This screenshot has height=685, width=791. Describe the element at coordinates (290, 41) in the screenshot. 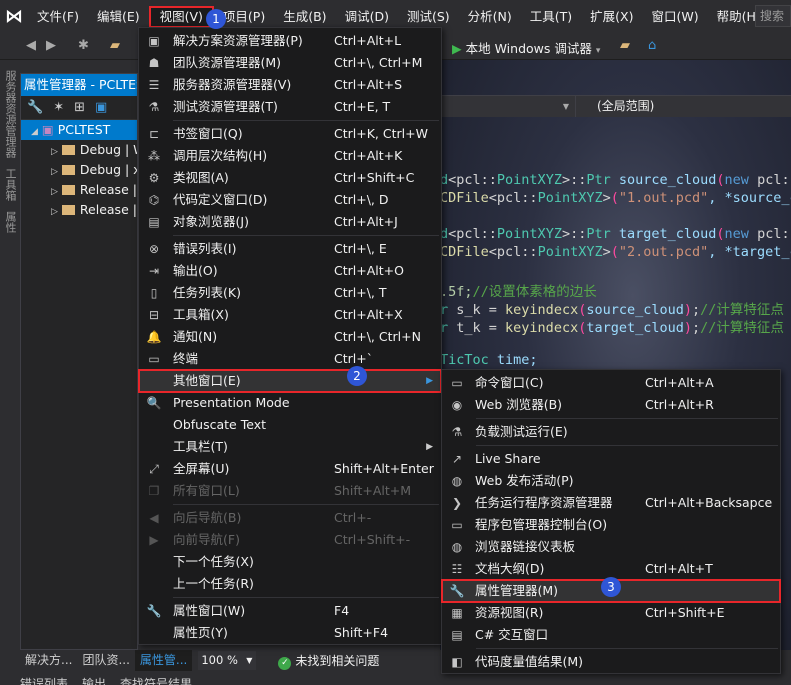

I see `menu-item: ▣ 解决方案资源管理器(P) Ctrl+Alt+L` at that location.